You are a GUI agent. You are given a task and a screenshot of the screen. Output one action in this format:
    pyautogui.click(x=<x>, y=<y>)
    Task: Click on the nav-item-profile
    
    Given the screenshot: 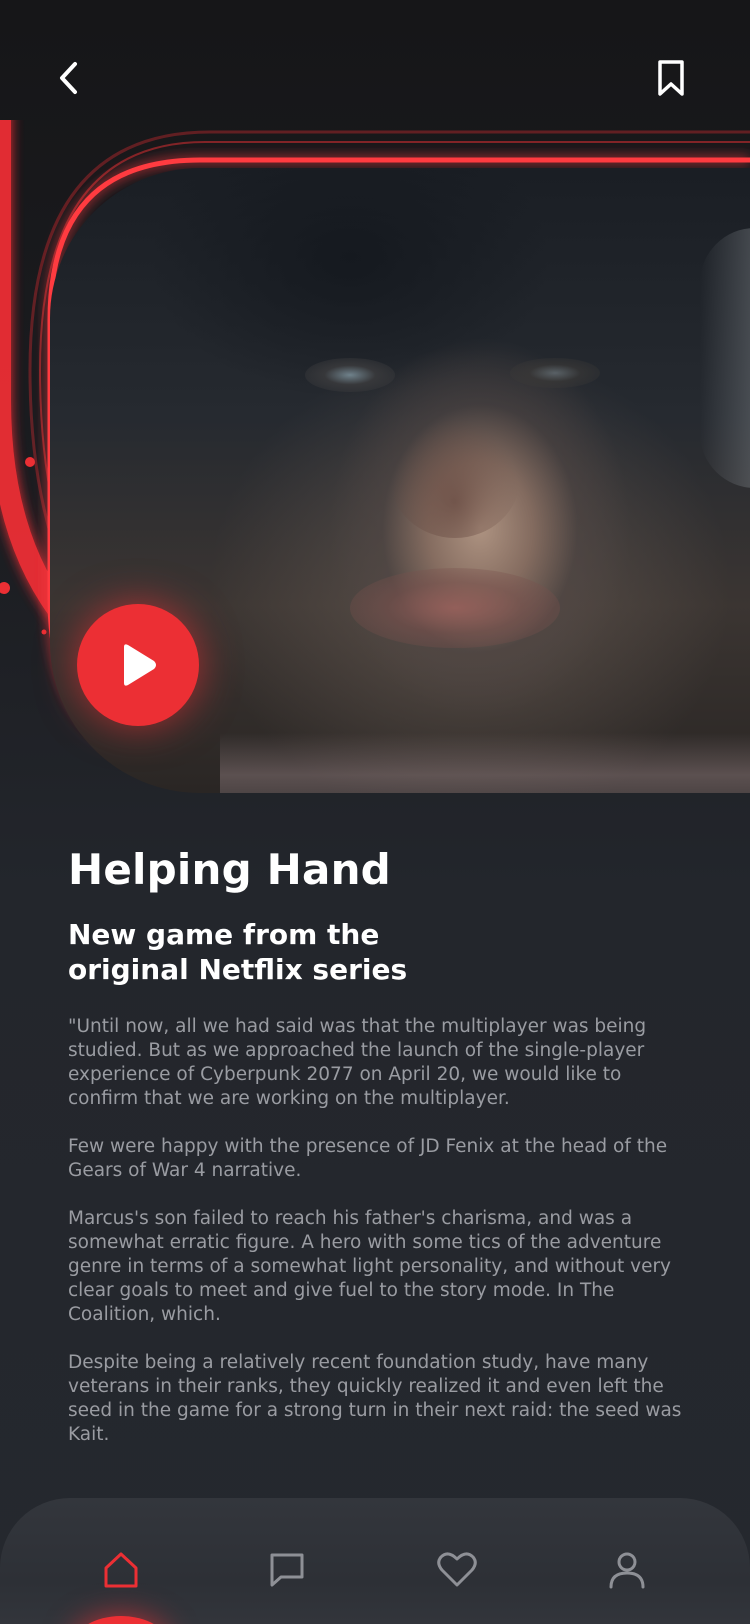 What is the action you would take?
    pyautogui.click(x=627, y=1570)
    